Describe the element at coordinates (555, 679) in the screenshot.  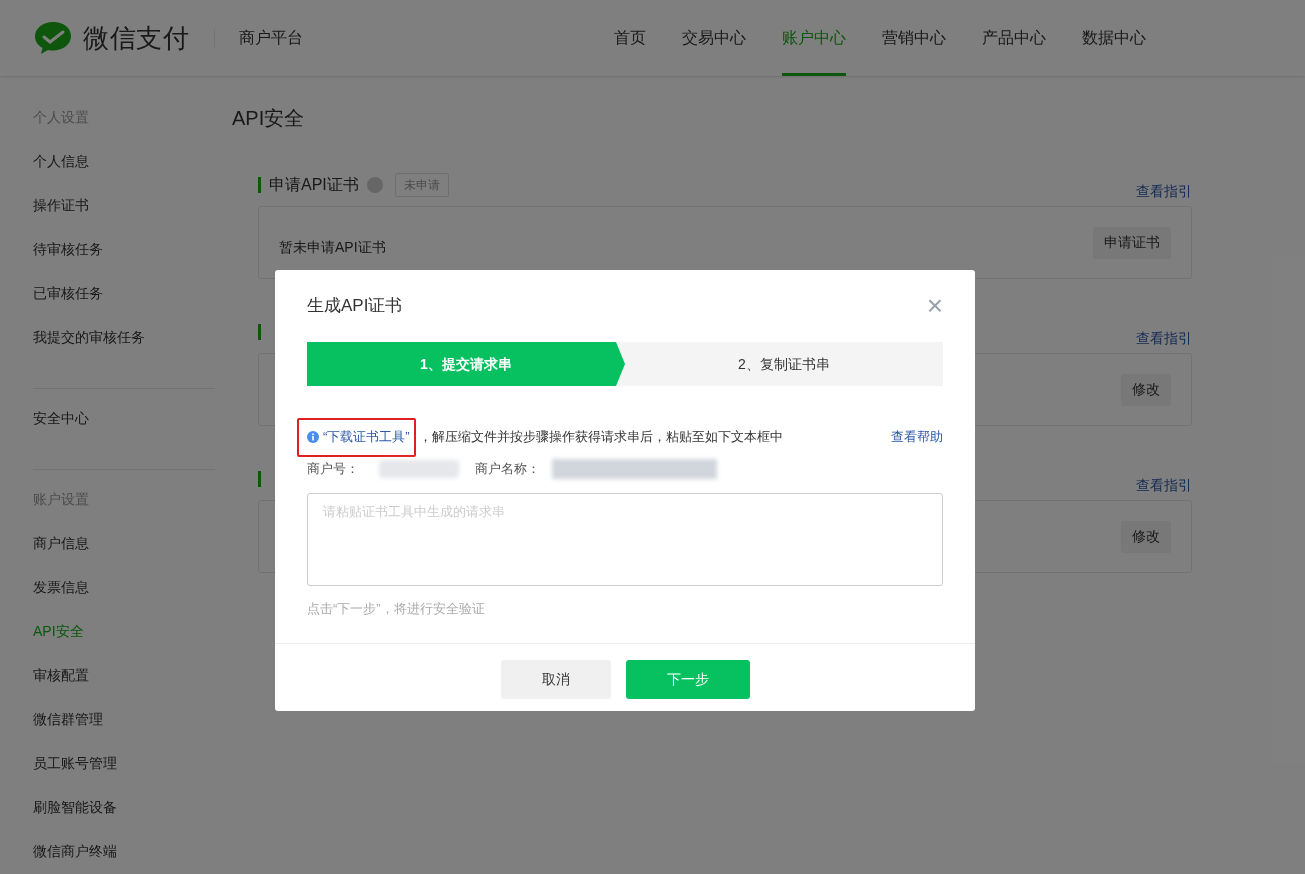
I see `cancel-button: 取消` at that location.